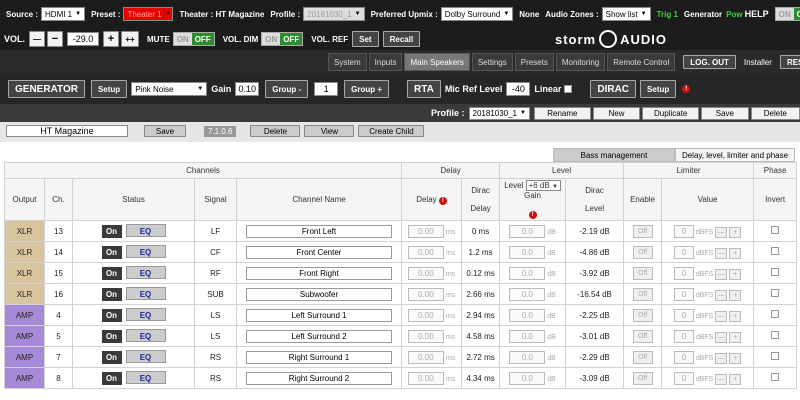 The height and width of the screenshot is (400, 800). What do you see at coordinates (319, 315) in the screenshot?
I see `channel-name-input: Left Surround 1` at bounding box center [319, 315].